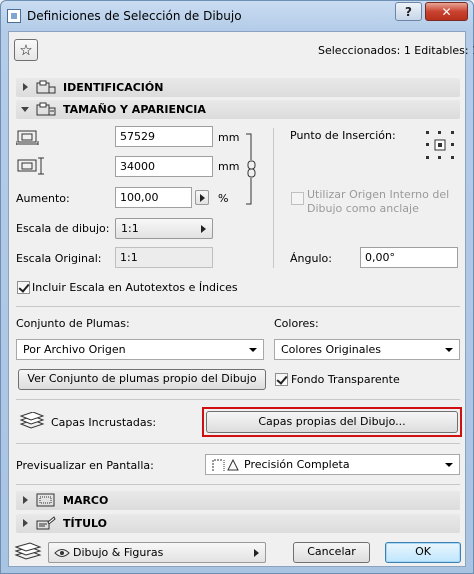  I want to click on section-tamano-label: TAMAÑO Y APARIENCIA, so click(134, 109).